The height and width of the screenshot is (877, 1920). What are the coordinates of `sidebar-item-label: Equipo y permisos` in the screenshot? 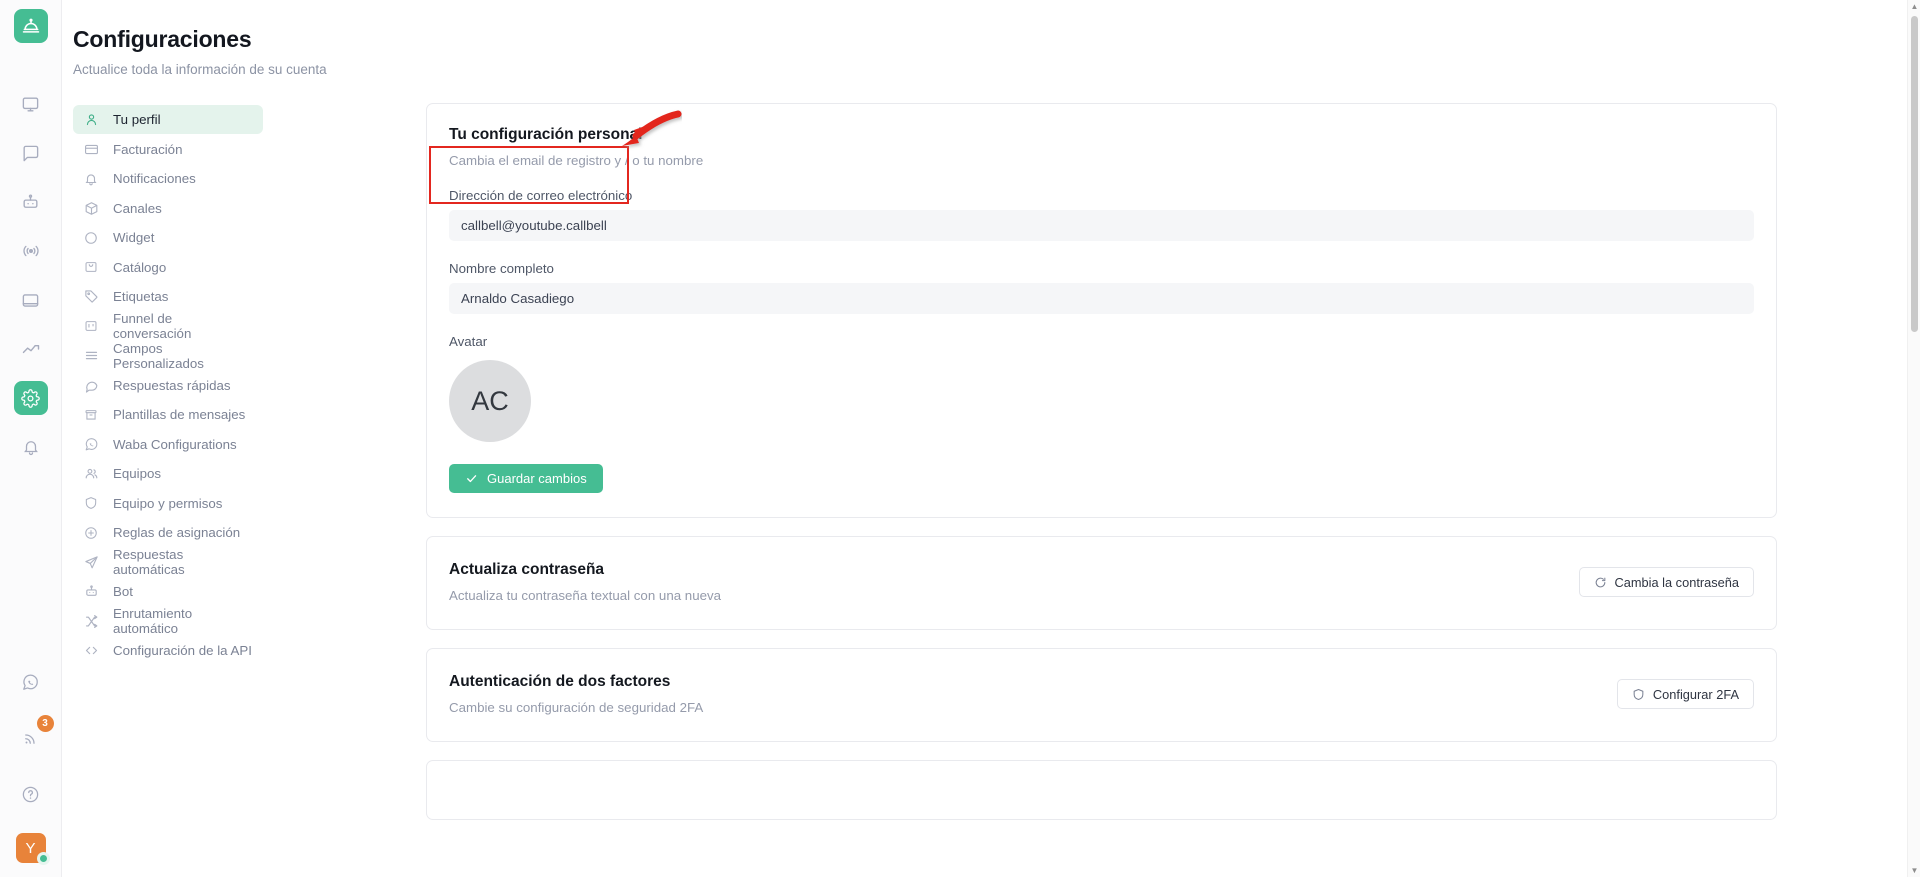 It's located at (168, 503).